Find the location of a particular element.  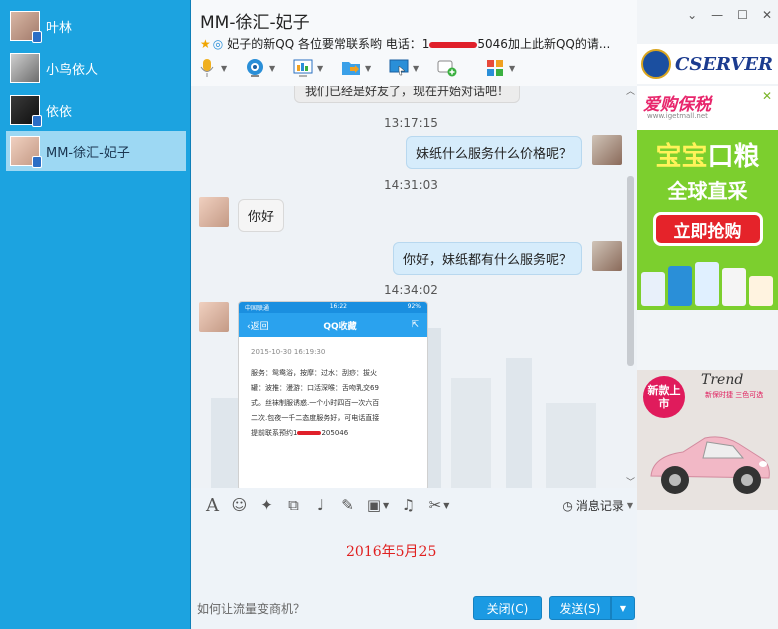

scroll-down-icon: ﹀ is located at coordinates (630, 481).